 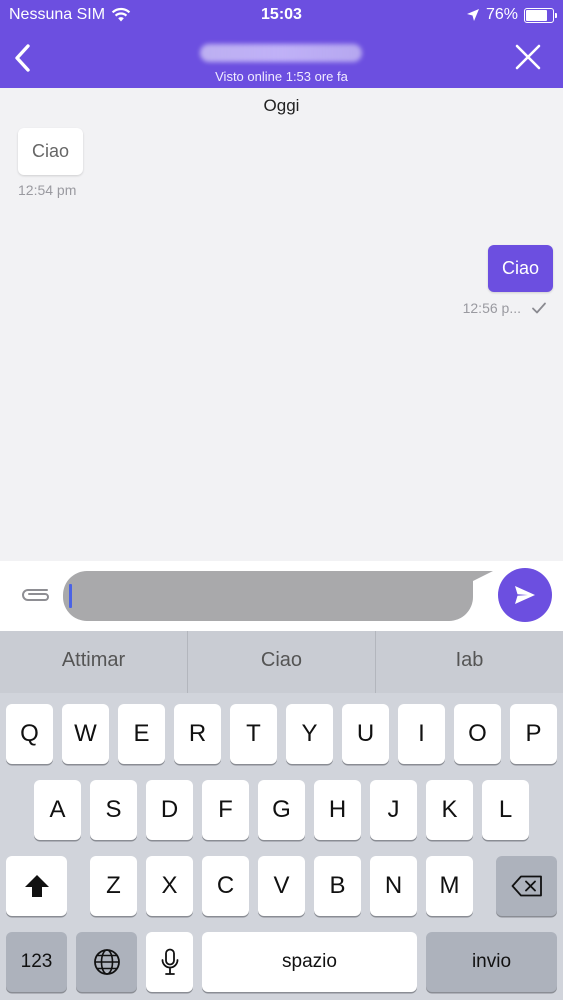 I want to click on key-g: G, so click(x=281, y=810).